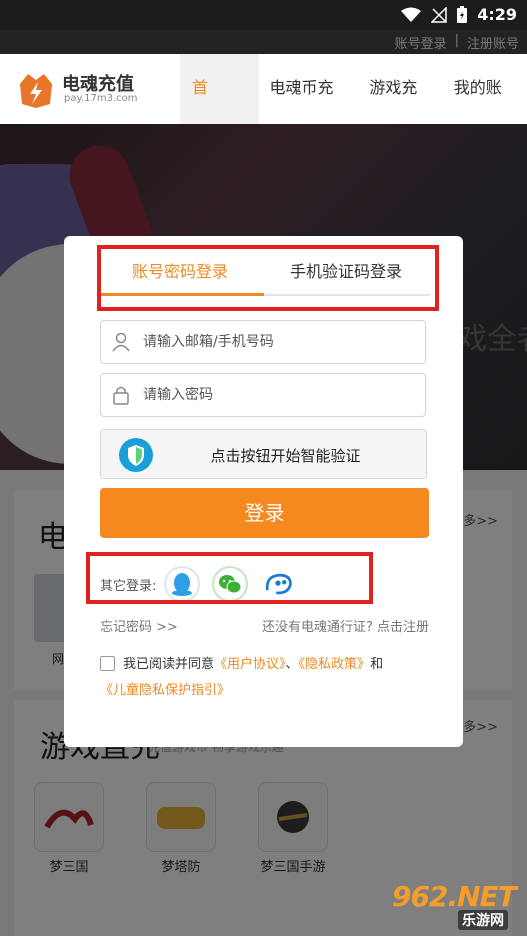 The image size is (527, 936). What do you see at coordinates (84, 90) in the screenshot?
I see `site-logo: 电魂充值 pay.17m3.com` at bounding box center [84, 90].